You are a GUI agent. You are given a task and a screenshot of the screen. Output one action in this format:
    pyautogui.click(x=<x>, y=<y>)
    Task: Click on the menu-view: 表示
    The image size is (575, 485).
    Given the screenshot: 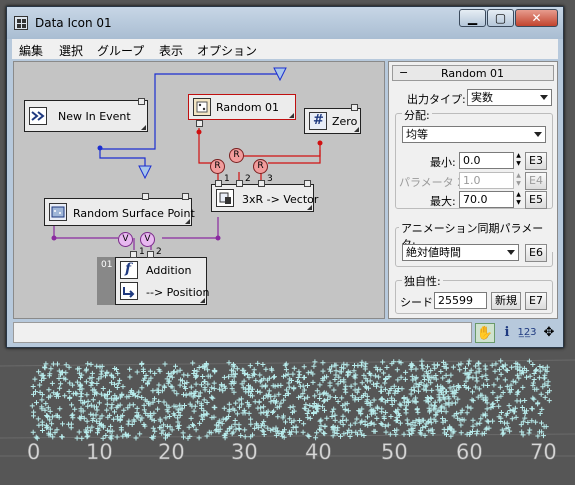 What is the action you would take?
    pyautogui.click(x=171, y=50)
    